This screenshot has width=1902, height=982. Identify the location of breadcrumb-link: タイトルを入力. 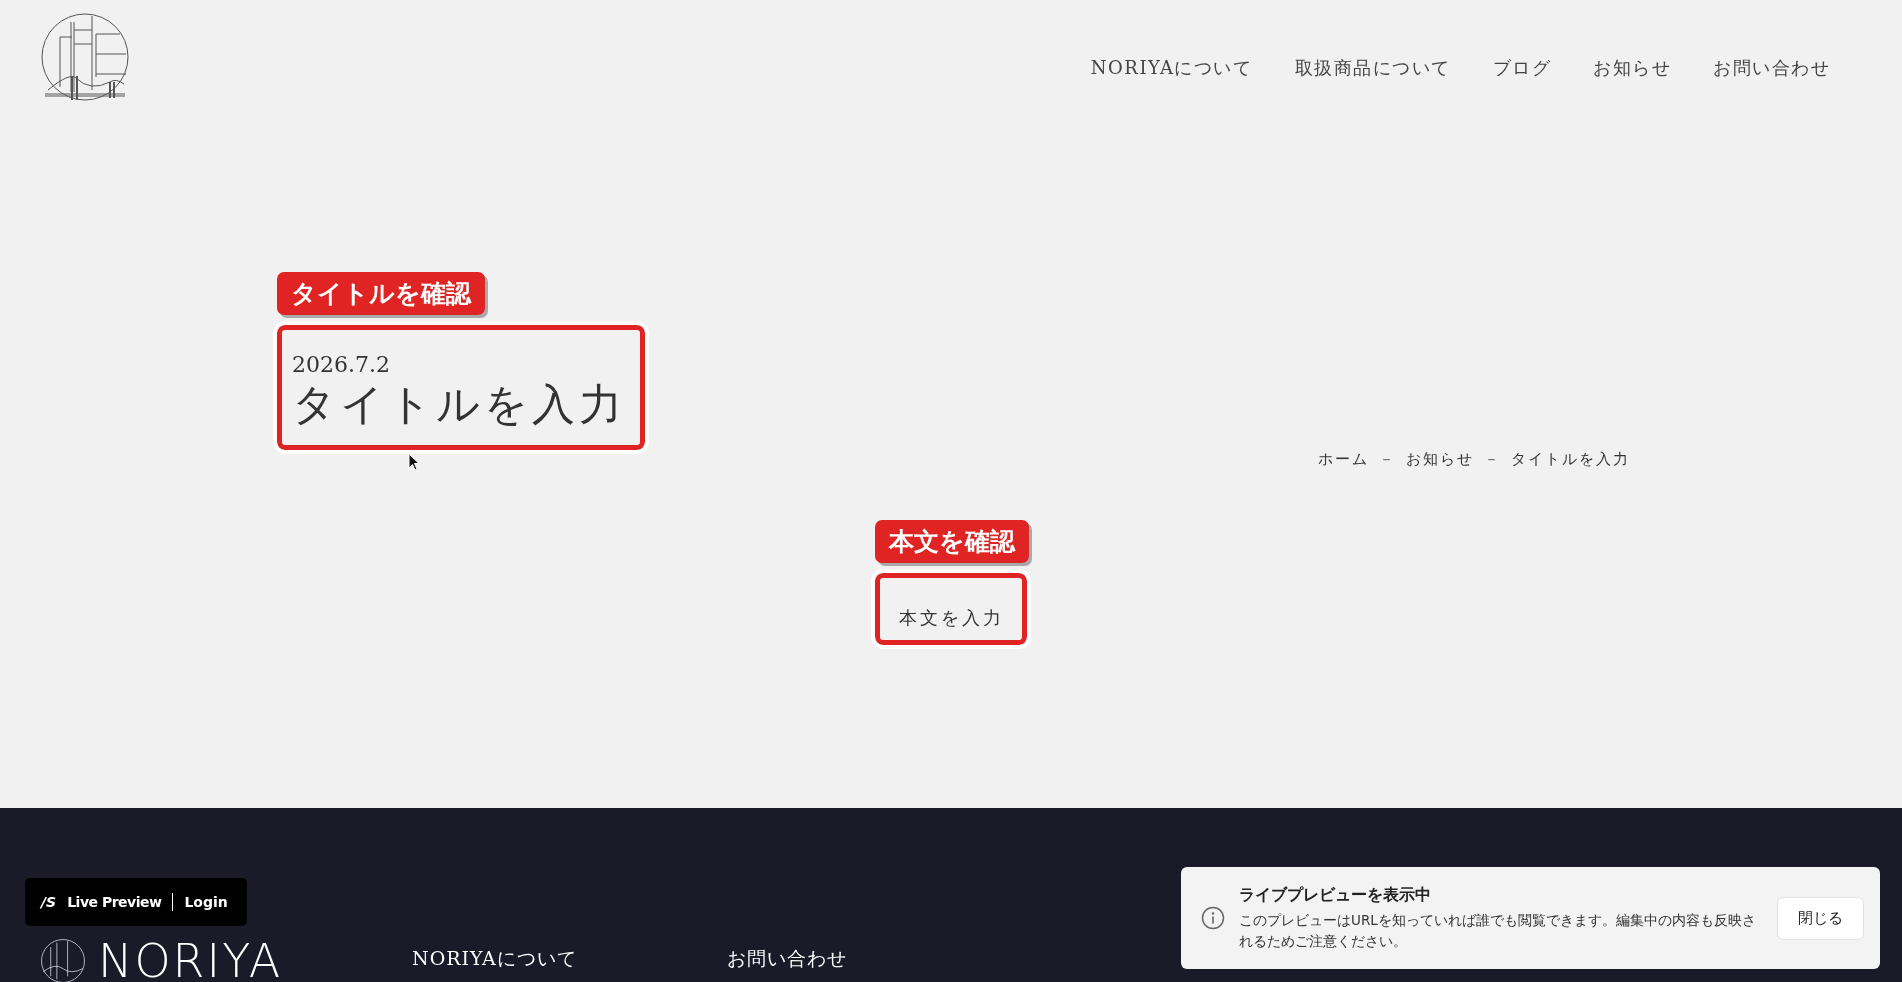
(1570, 460).